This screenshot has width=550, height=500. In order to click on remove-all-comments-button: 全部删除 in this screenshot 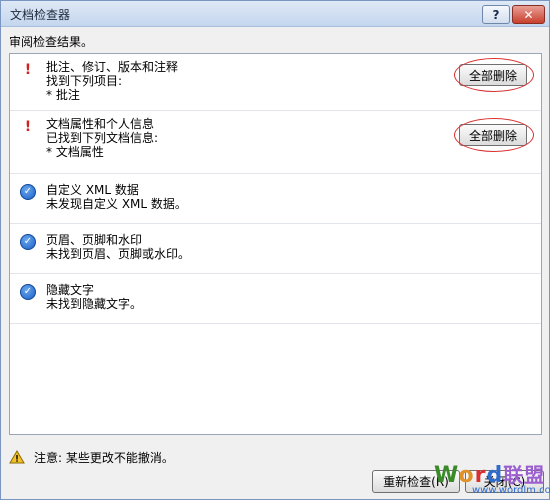, I will do `click(494, 75)`.